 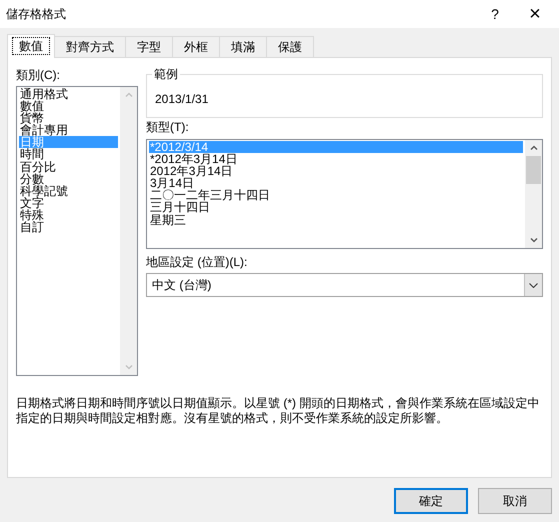 What do you see at coordinates (336, 220) in the screenshot?
I see `type-item: 星期三` at bounding box center [336, 220].